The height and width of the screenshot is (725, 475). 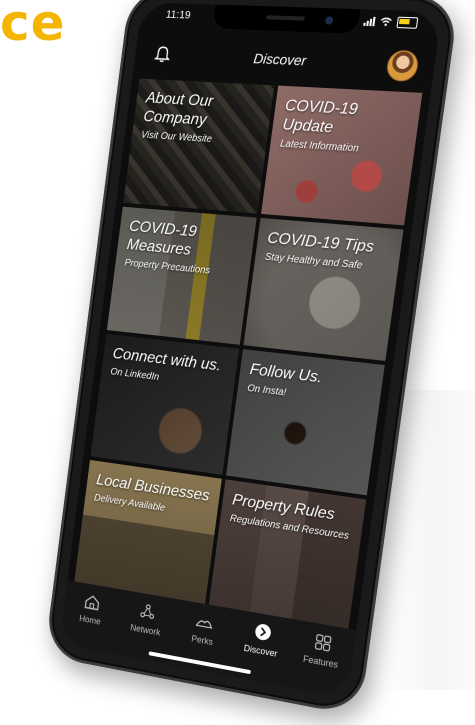 I want to click on tab-home: Home, so click(x=92, y=608).